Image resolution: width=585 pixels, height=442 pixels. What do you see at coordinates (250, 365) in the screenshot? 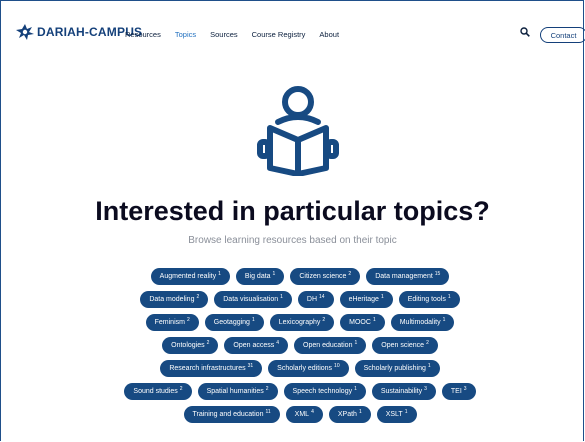
I see `topic-tag-count: 31` at bounding box center [250, 365].